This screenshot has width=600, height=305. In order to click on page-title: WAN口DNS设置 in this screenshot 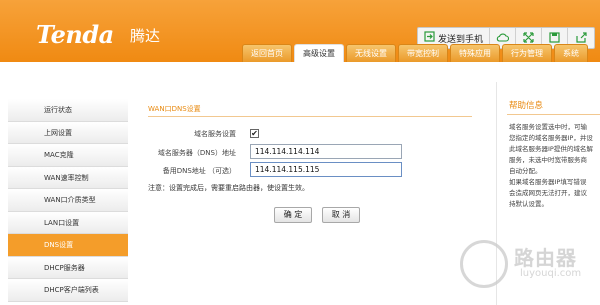, I will do `click(174, 109)`.